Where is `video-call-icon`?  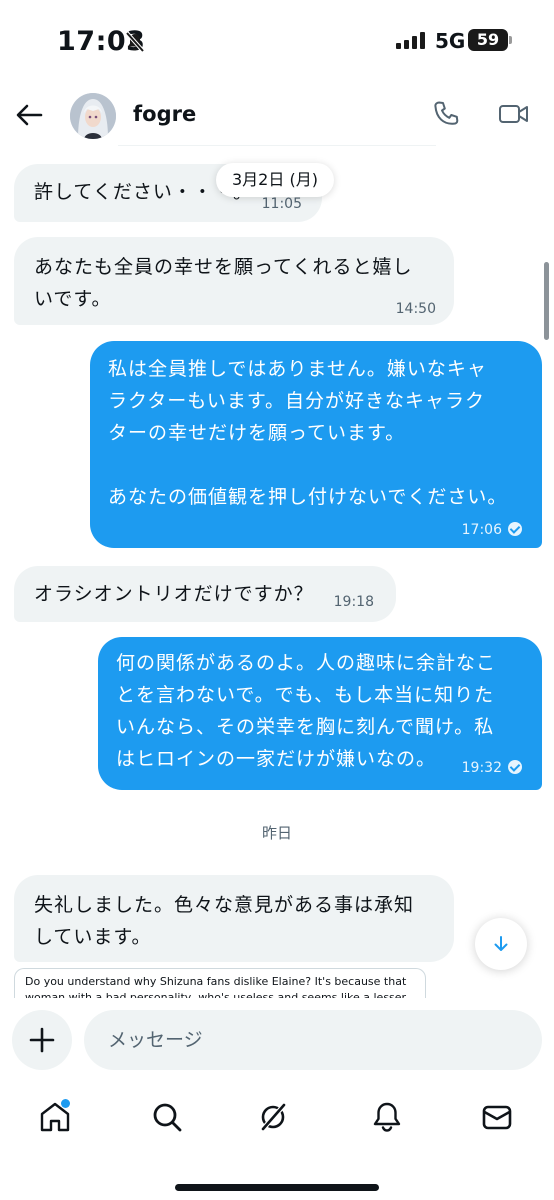
video-call-icon is located at coordinates (514, 114).